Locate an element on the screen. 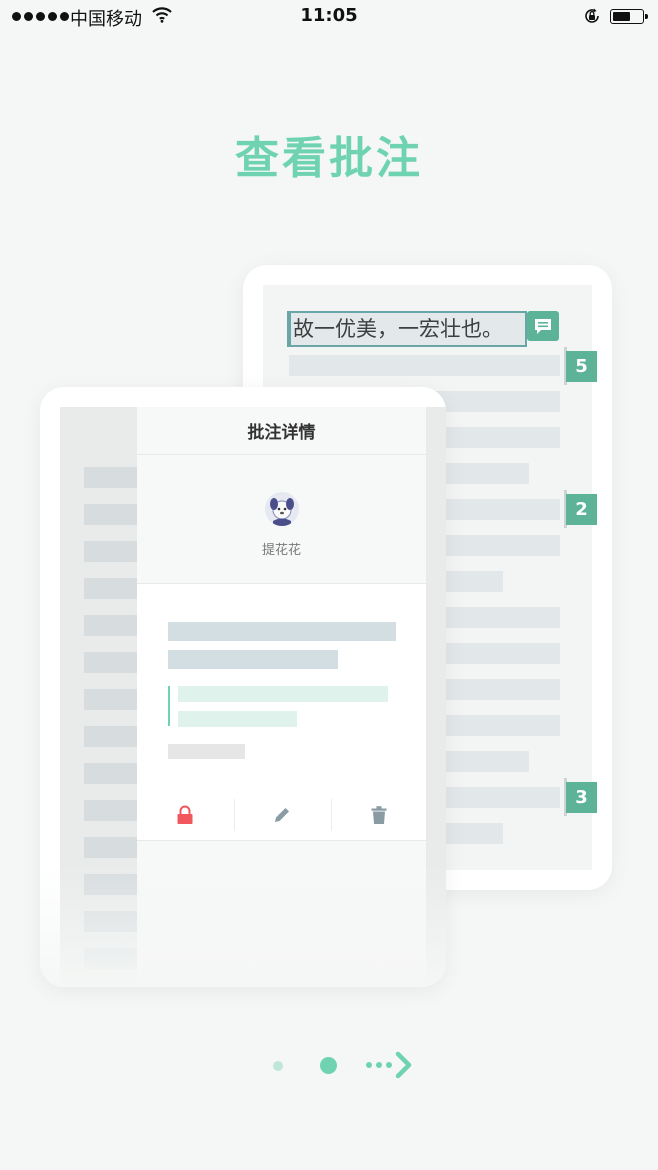 This screenshot has width=658, height=1170. comment-icon is located at coordinates (543, 326).